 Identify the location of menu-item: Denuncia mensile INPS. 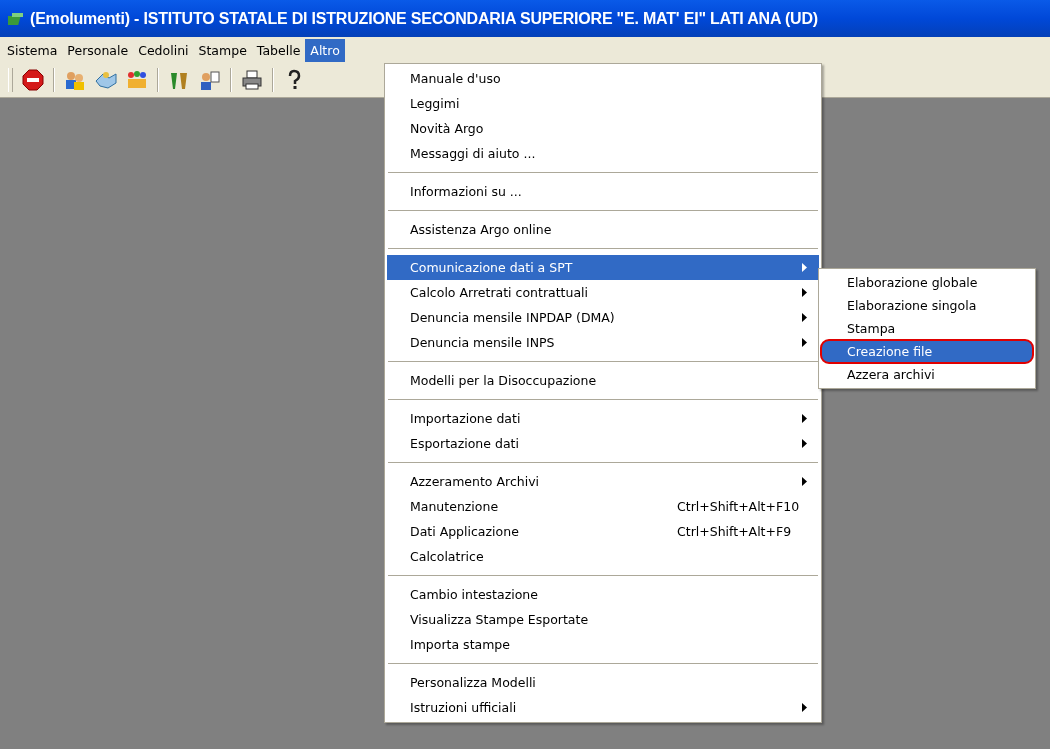
(603, 342).